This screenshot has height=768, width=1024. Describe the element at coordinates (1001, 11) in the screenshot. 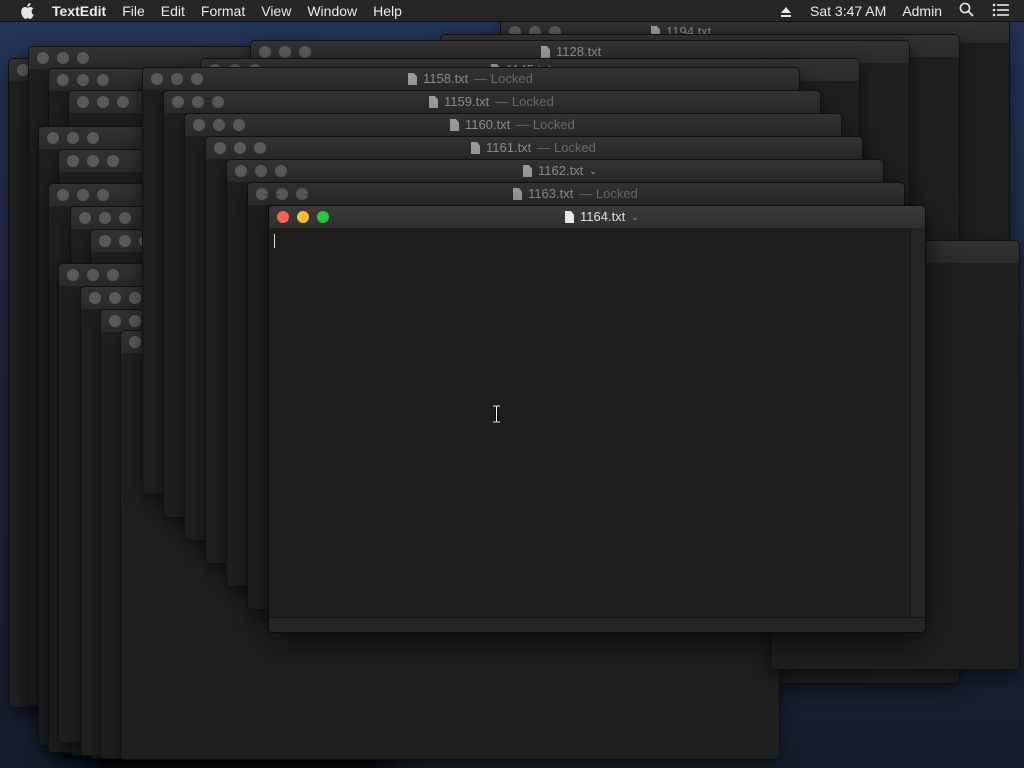

I see `notification-center-icon` at that location.